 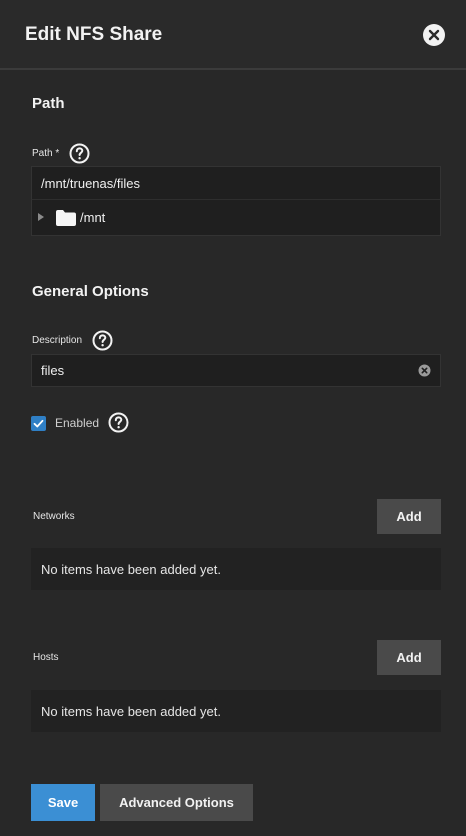 I want to click on networks-label: Networks, so click(x=54, y=516).